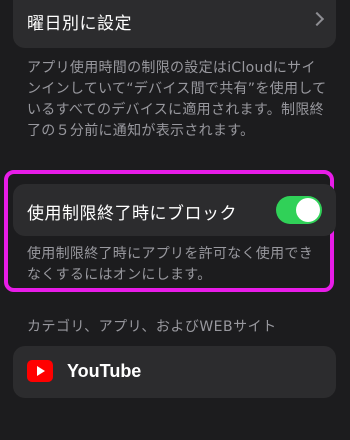 This screenshot has width=350, height=440. I want to click on block-at-end-row: 使用制限終了時にブロック, so click(174, 210).